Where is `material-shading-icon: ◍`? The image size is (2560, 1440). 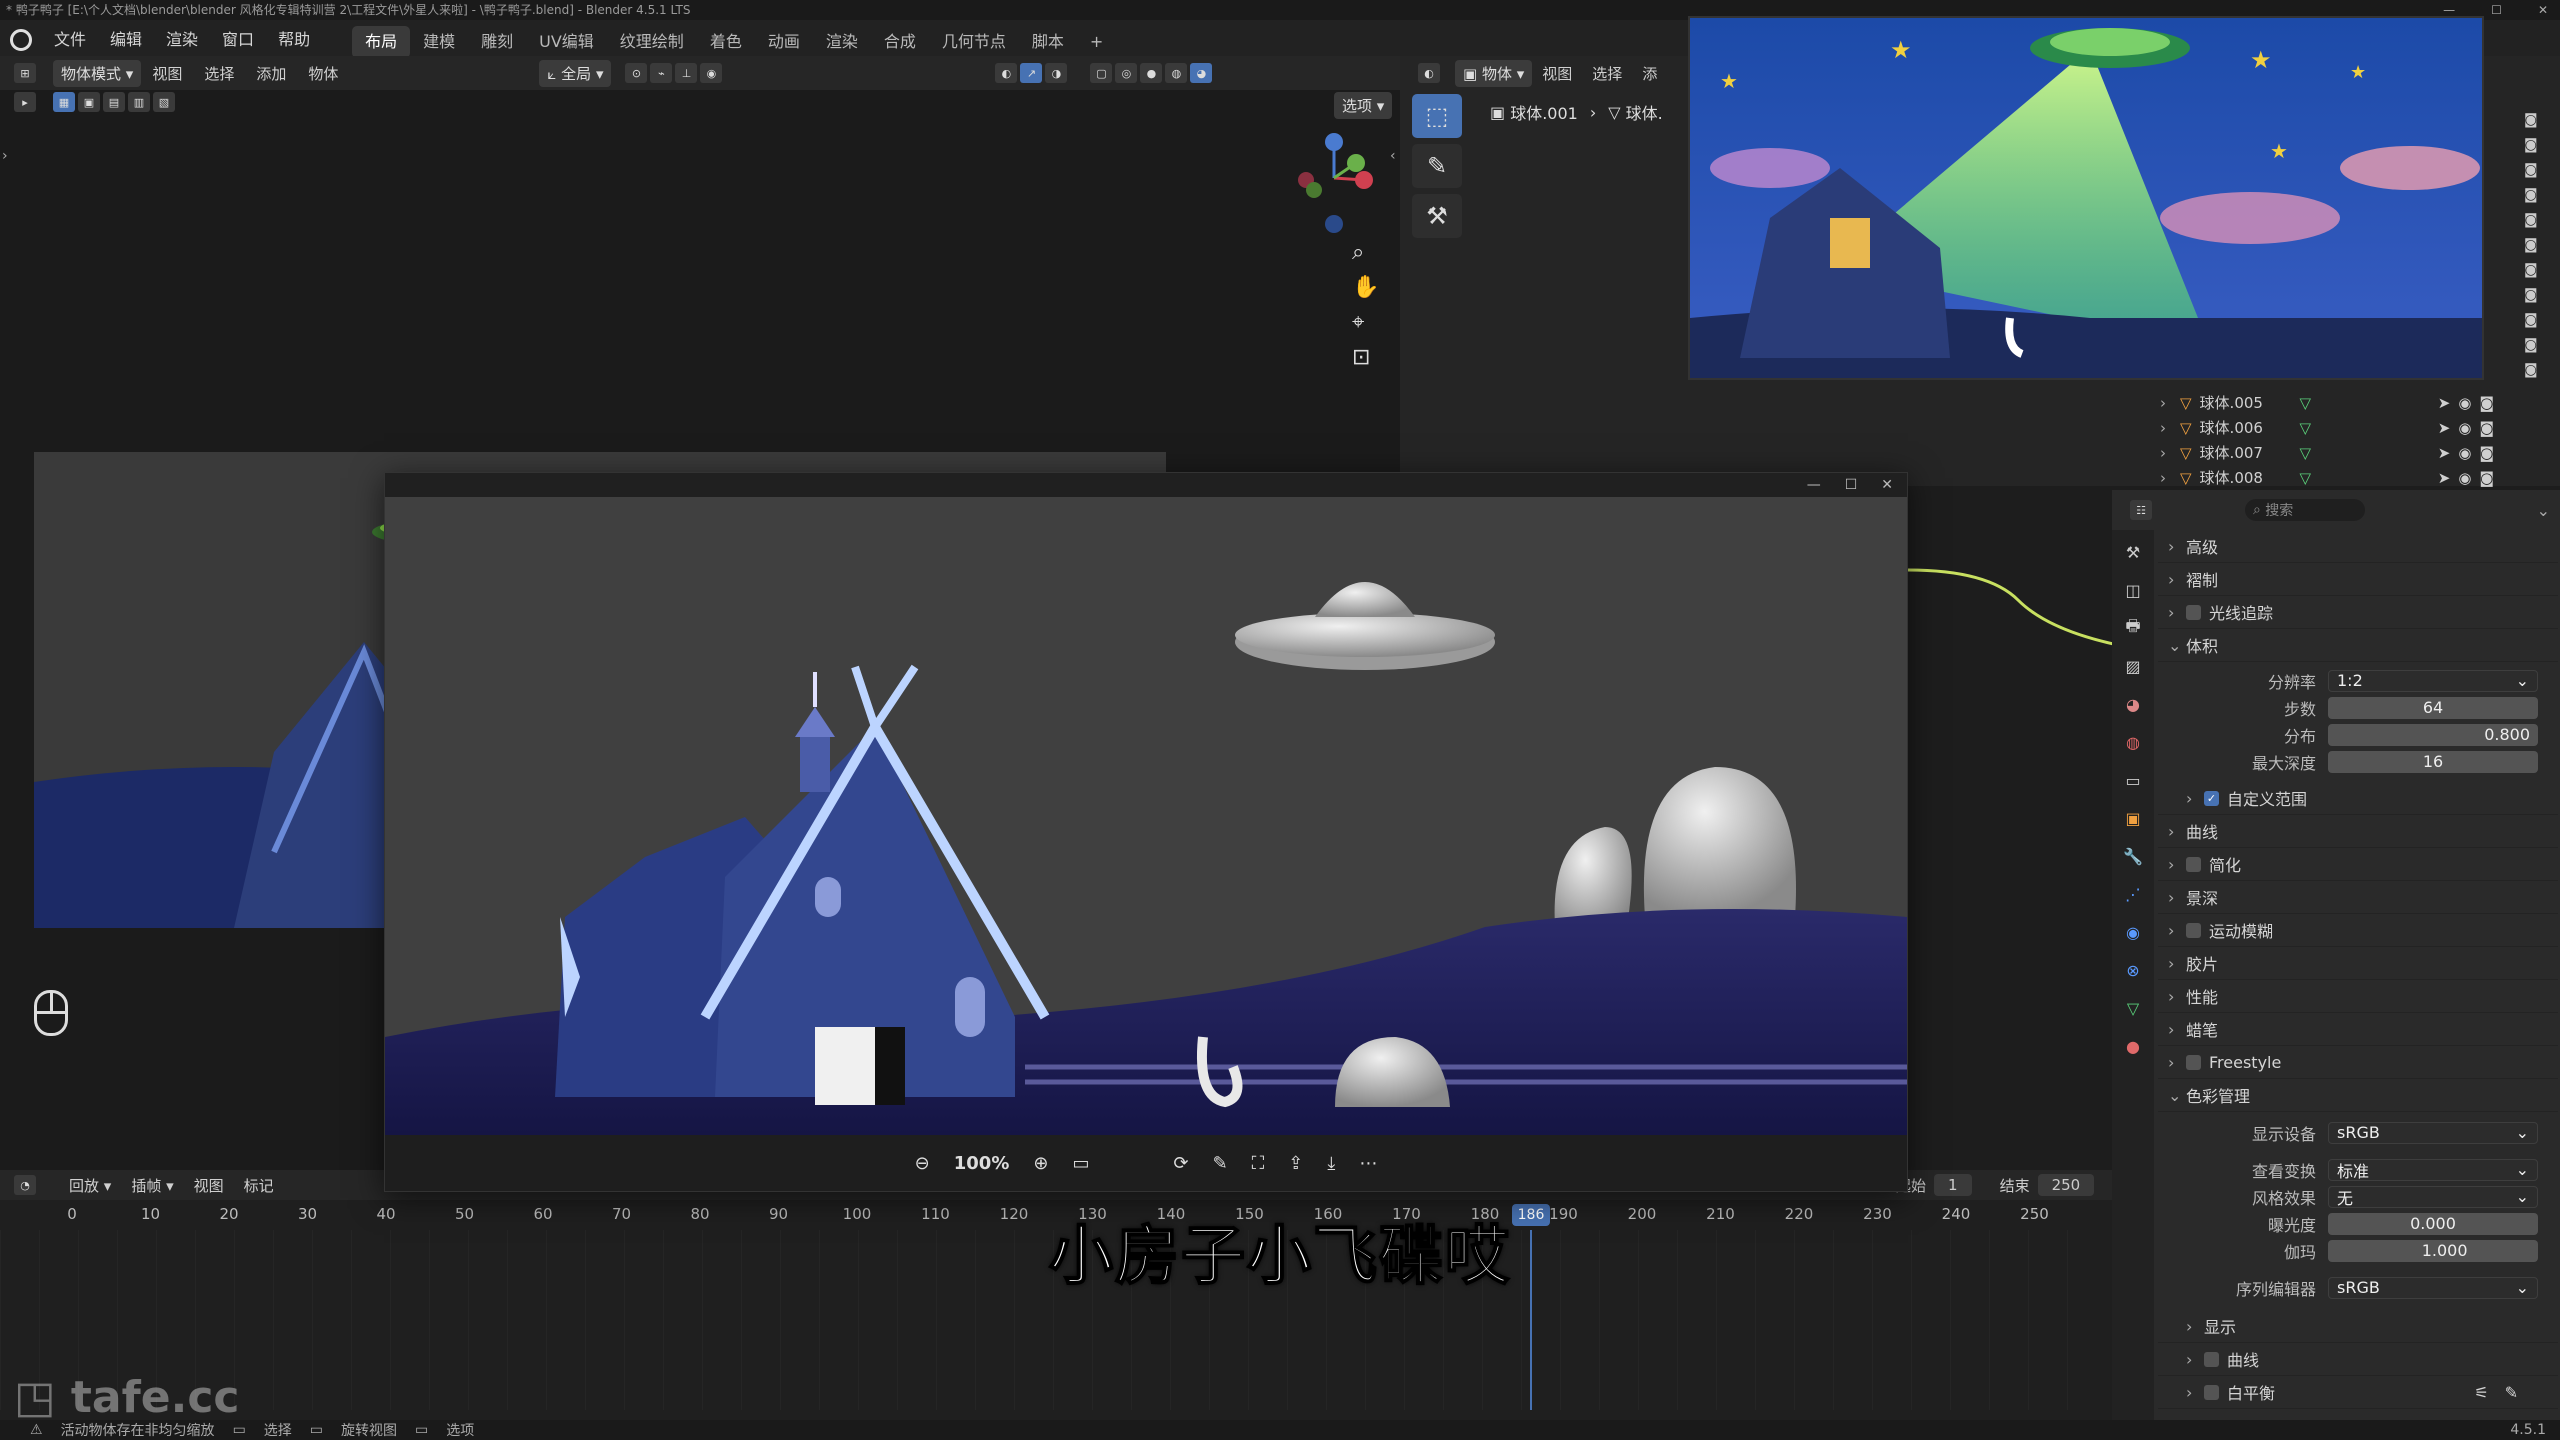 material-shading-icon: ◍ is located at coordinates (1176, 73).